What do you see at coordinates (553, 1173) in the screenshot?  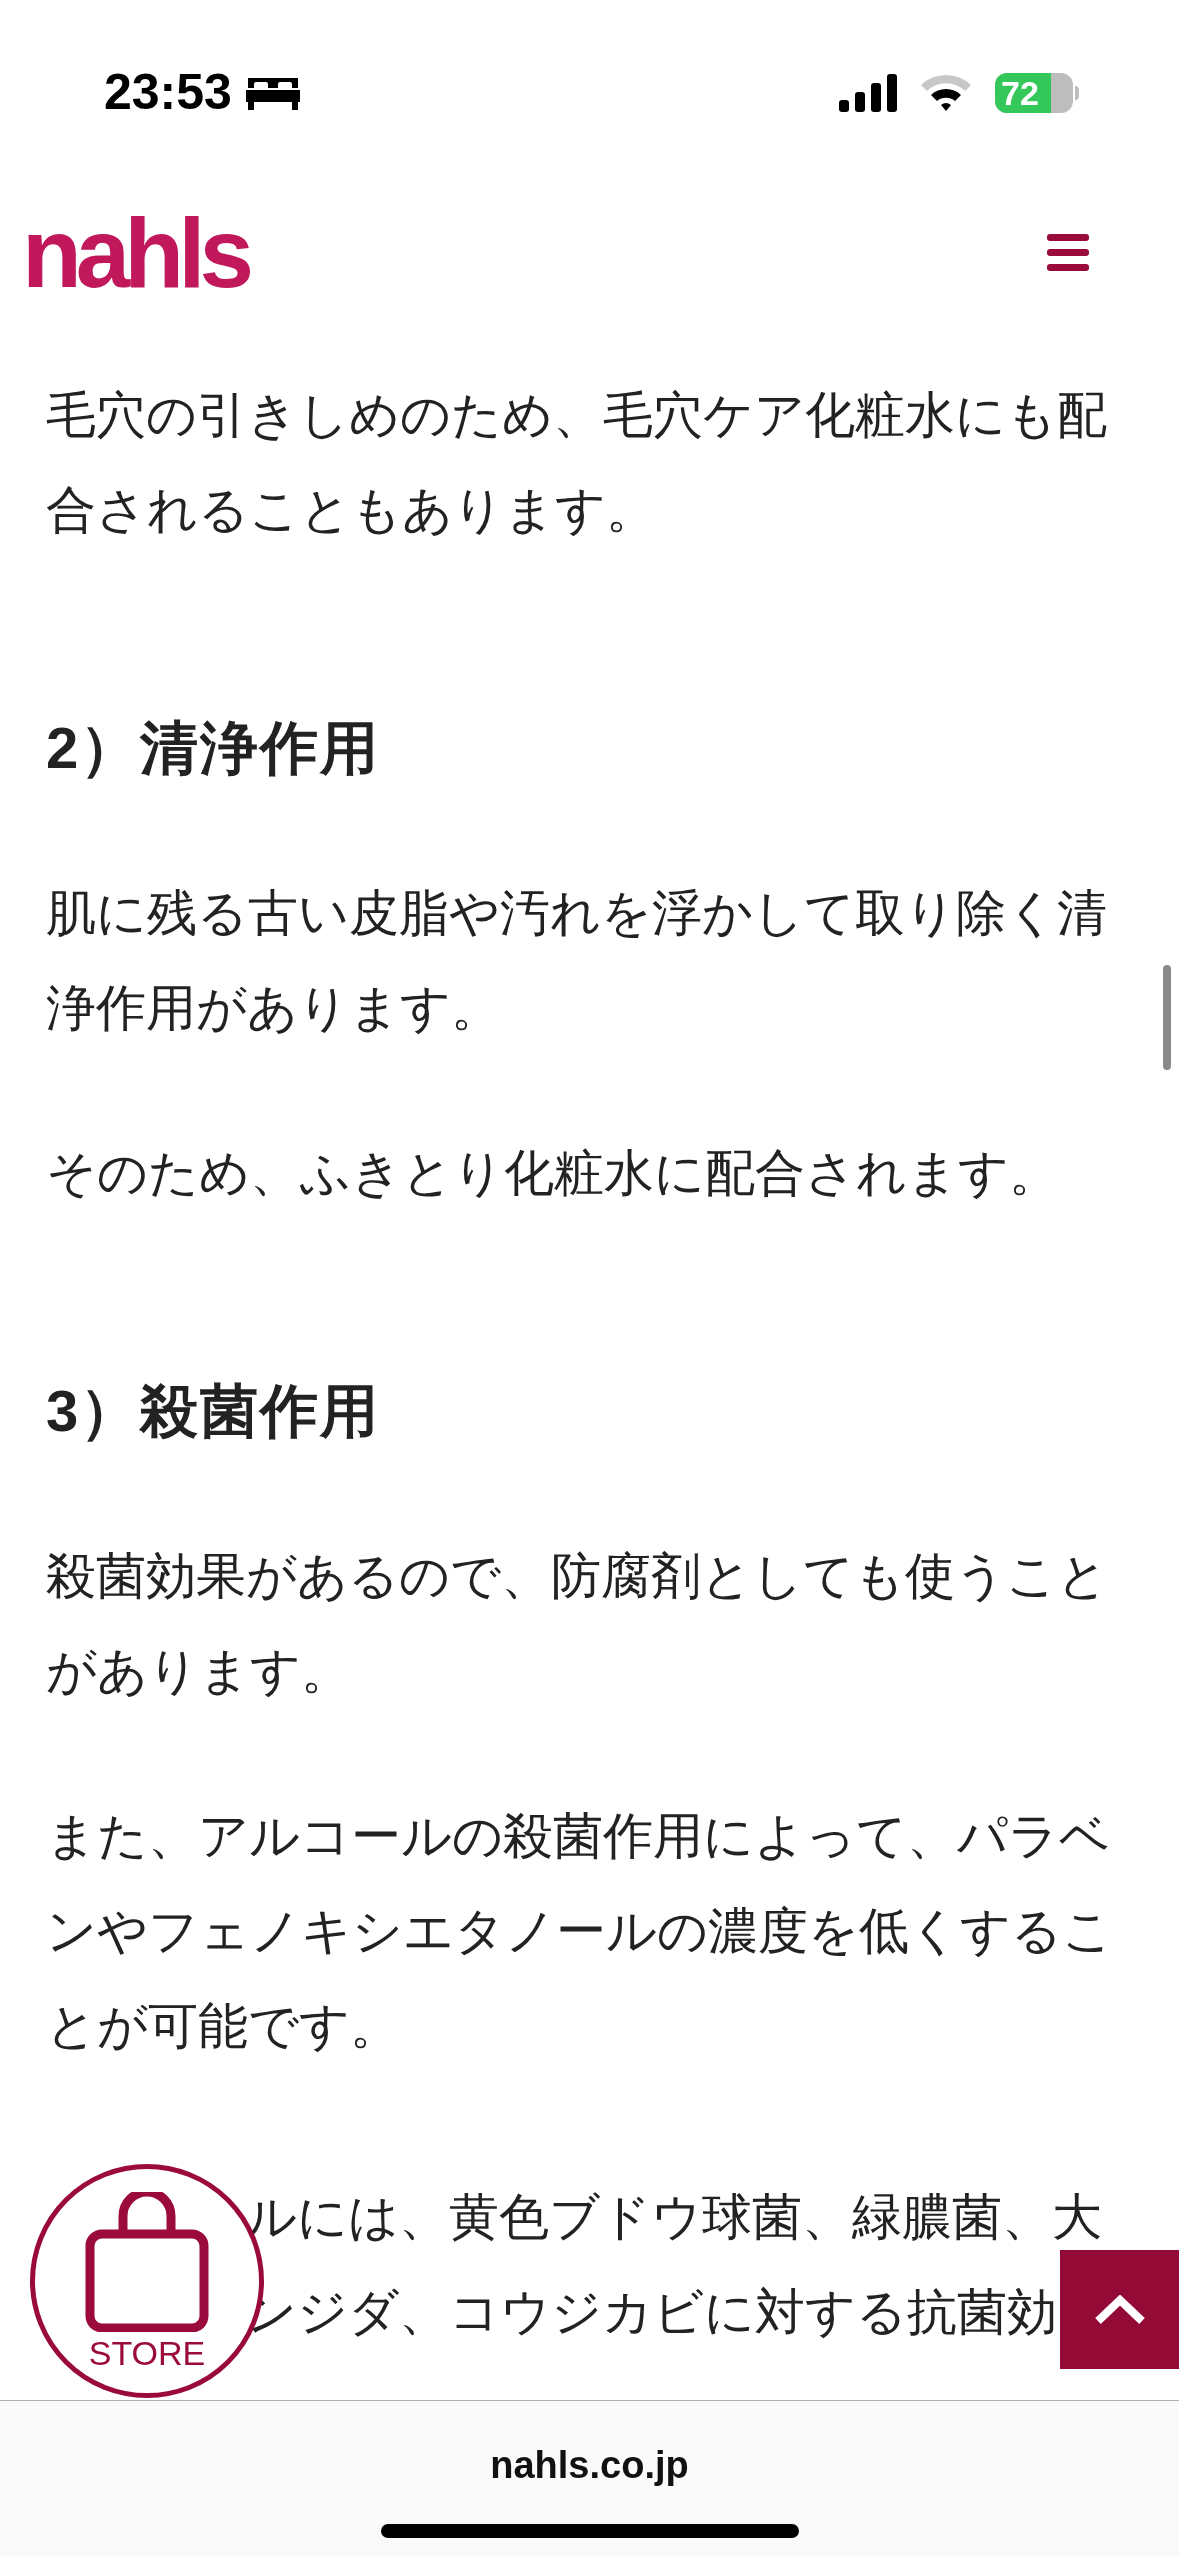 I see `paragraph: そのため、ふきとり化粧水に配合されます。` at bounding box center [553, 1173].